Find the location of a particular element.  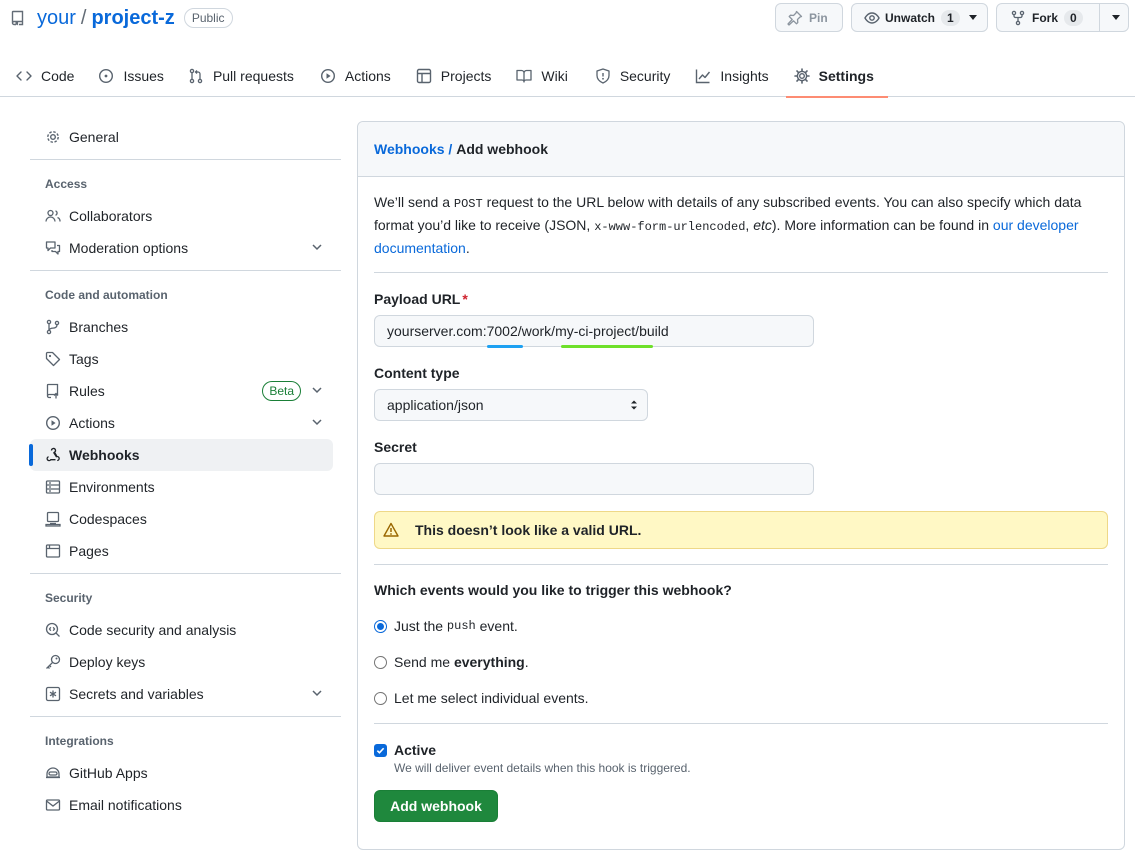

browser-icon is located at coordinates (53, 551).